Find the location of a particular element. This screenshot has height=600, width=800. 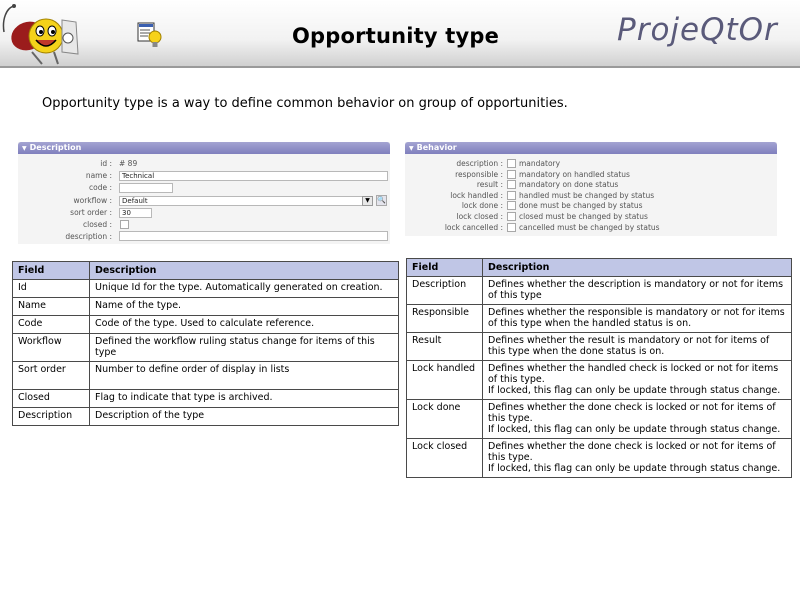

field-cell: Code is located at coordinates (51, 324).